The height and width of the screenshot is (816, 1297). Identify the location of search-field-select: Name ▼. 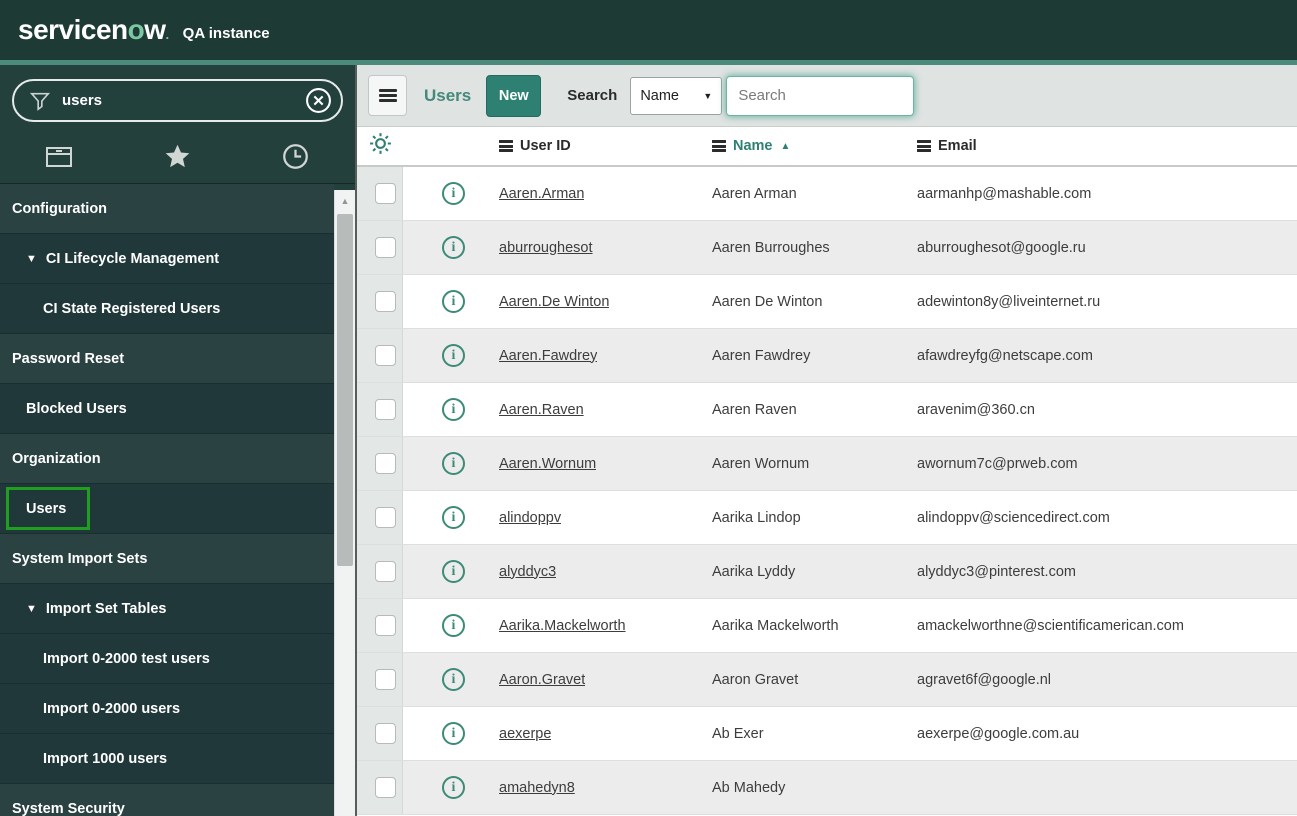
(676, 95).